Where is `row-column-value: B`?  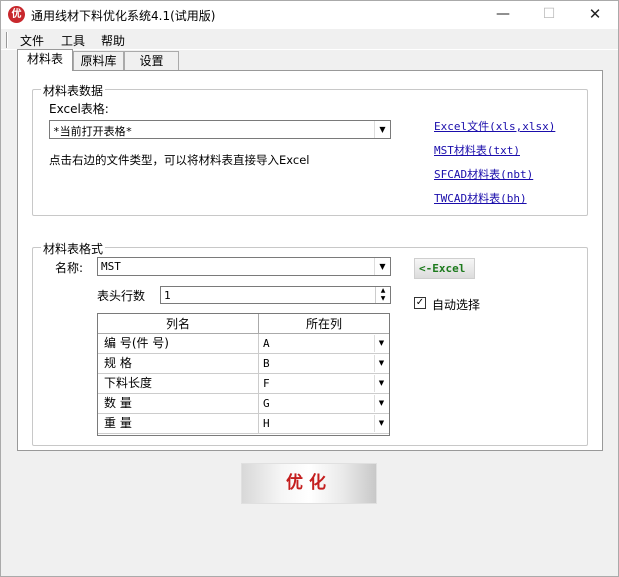 row-column-value: B is located at coordinates (266, 363).